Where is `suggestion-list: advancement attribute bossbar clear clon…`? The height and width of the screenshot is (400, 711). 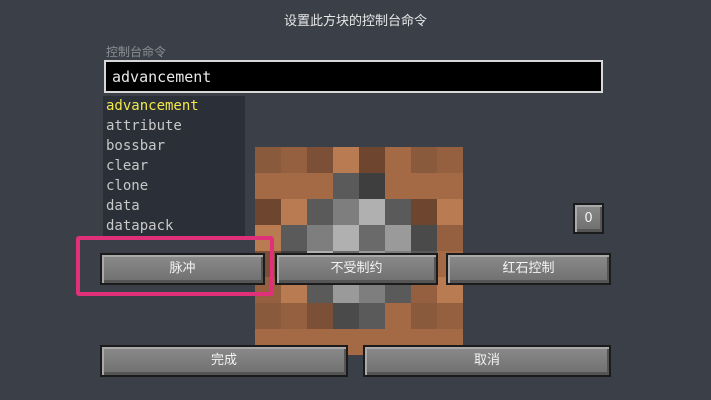 suggestion-list: advancement attribute bossbar clear clon… is located at coordinates (174, 167).